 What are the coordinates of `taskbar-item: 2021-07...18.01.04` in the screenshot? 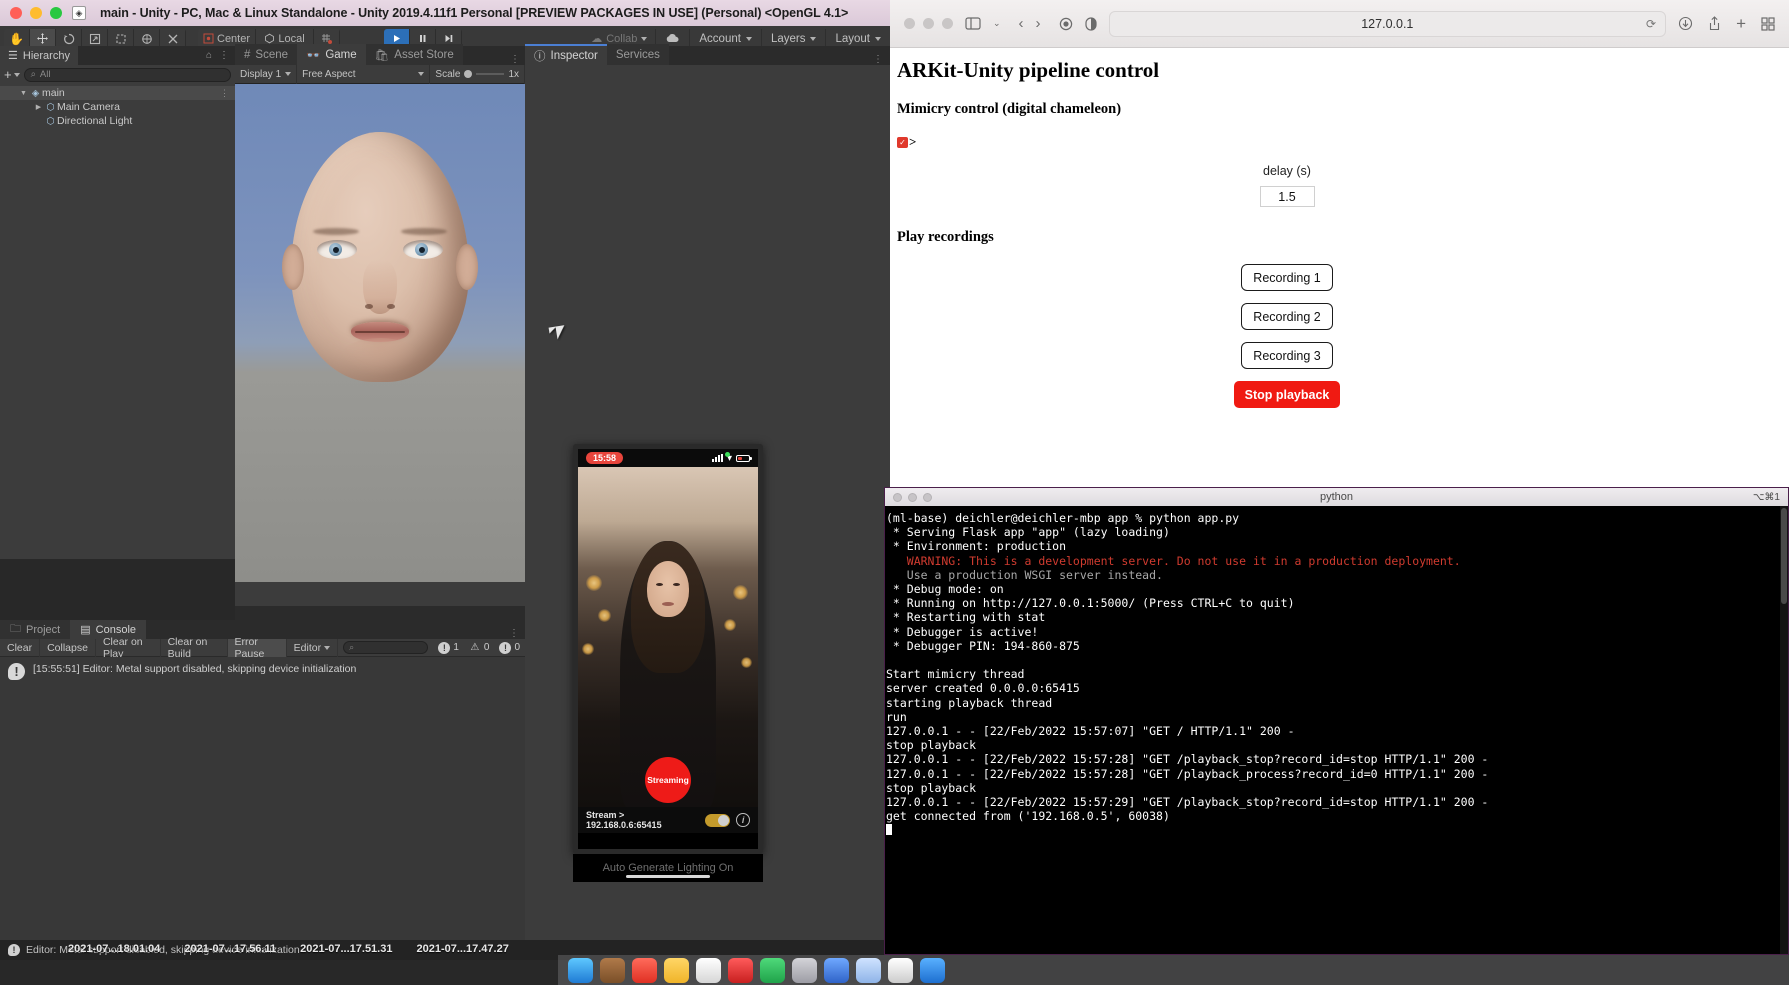 It's located at (114, 949).